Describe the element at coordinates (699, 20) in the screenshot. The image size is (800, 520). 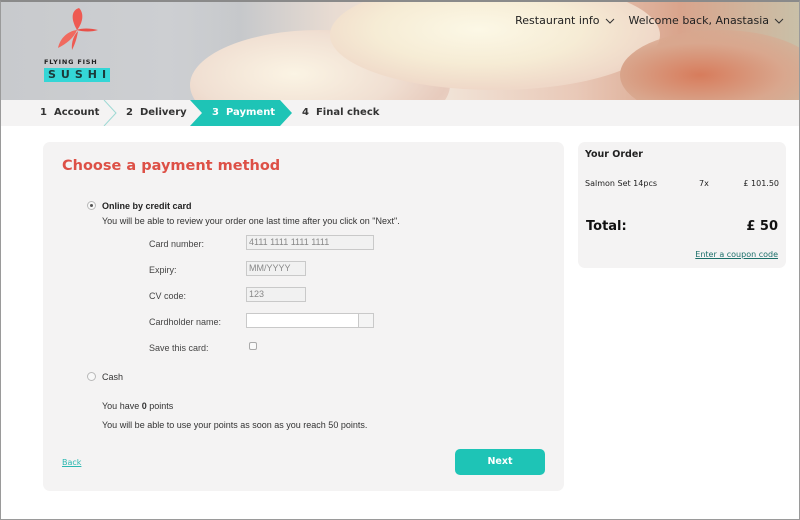
I see `welcome-label: Welcome back, Anastasia` at that location.